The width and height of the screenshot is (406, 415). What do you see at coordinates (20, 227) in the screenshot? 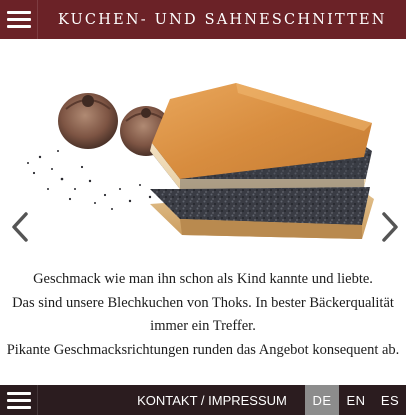
I see `chevron-left-icon` at bounding box center [20, 227].